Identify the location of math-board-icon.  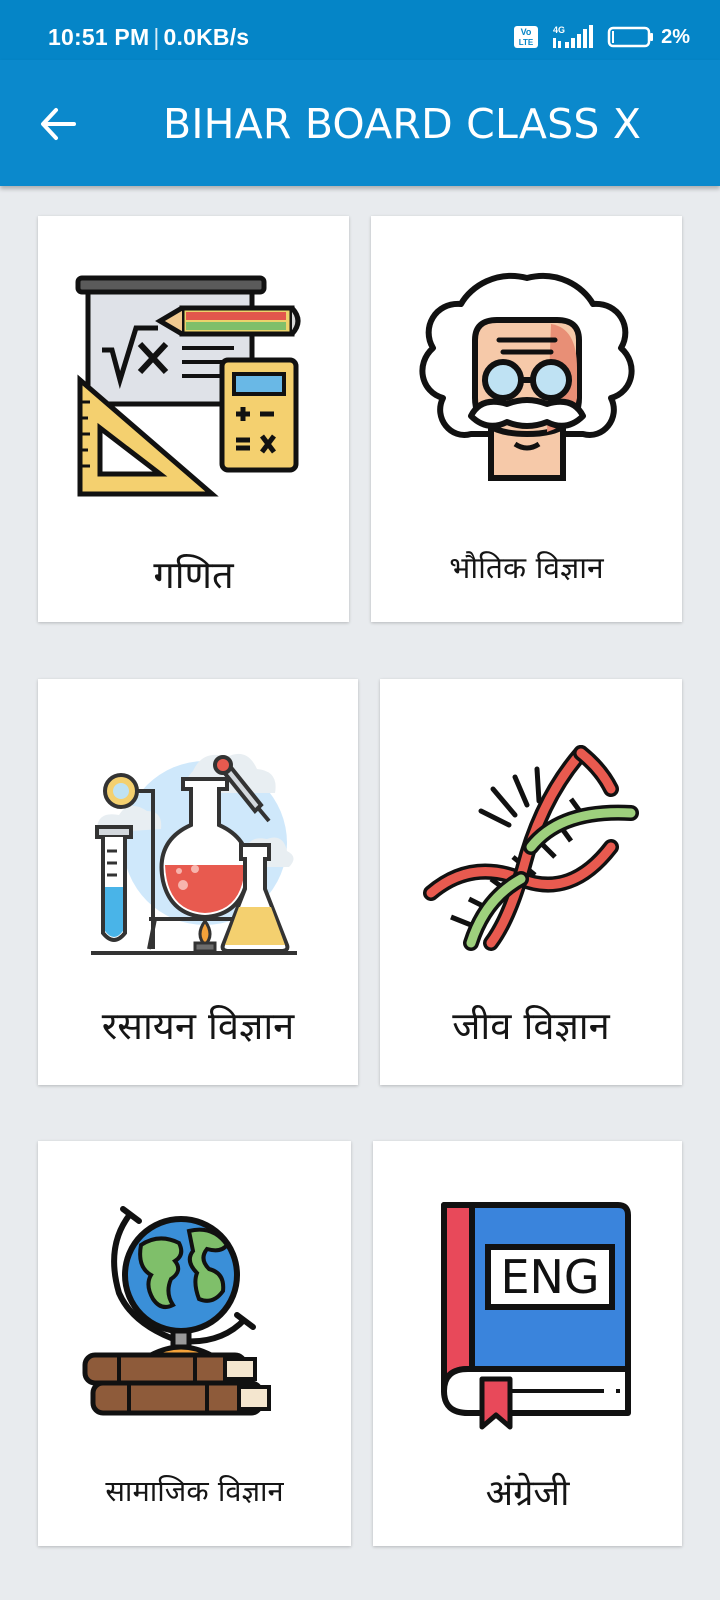
(187, 386).